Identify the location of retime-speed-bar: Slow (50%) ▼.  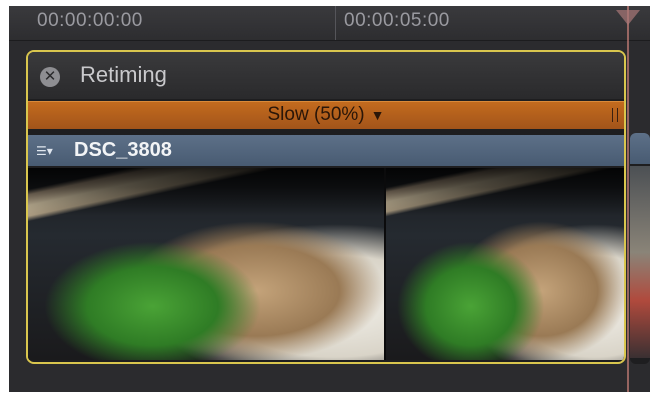
(326, 115).